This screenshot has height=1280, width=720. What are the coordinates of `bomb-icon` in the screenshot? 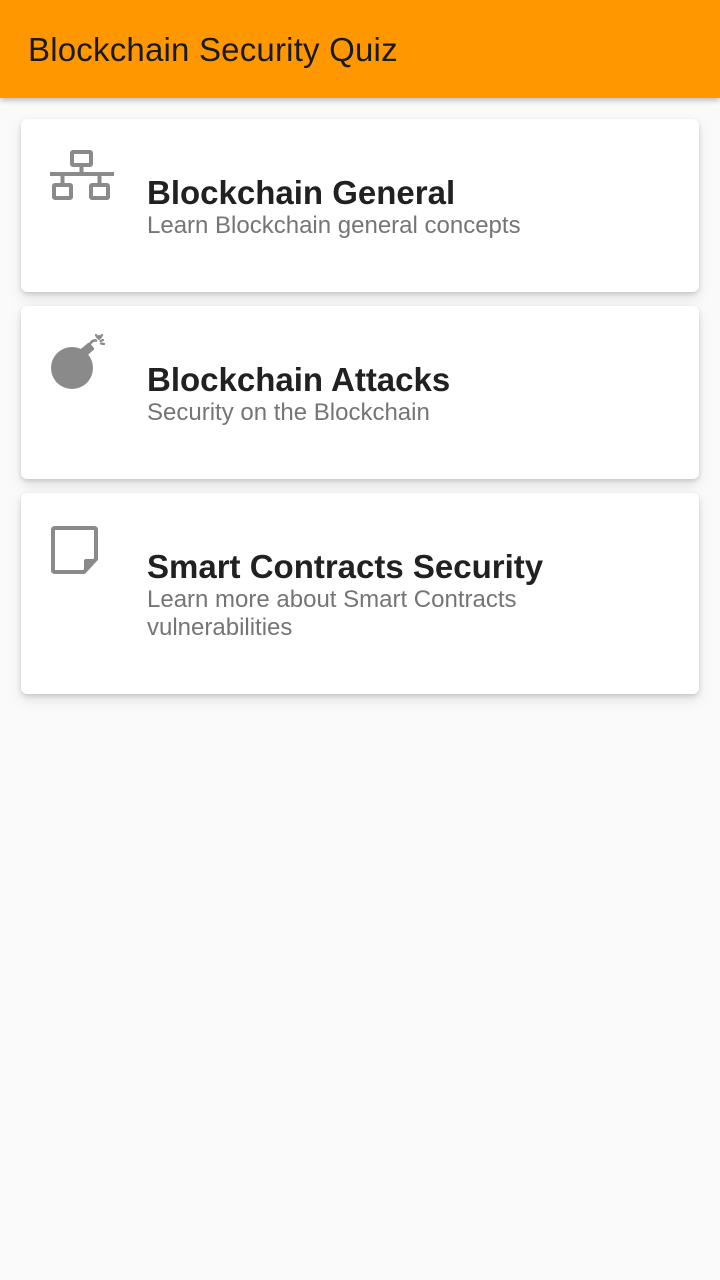 It's located at (78, 361).